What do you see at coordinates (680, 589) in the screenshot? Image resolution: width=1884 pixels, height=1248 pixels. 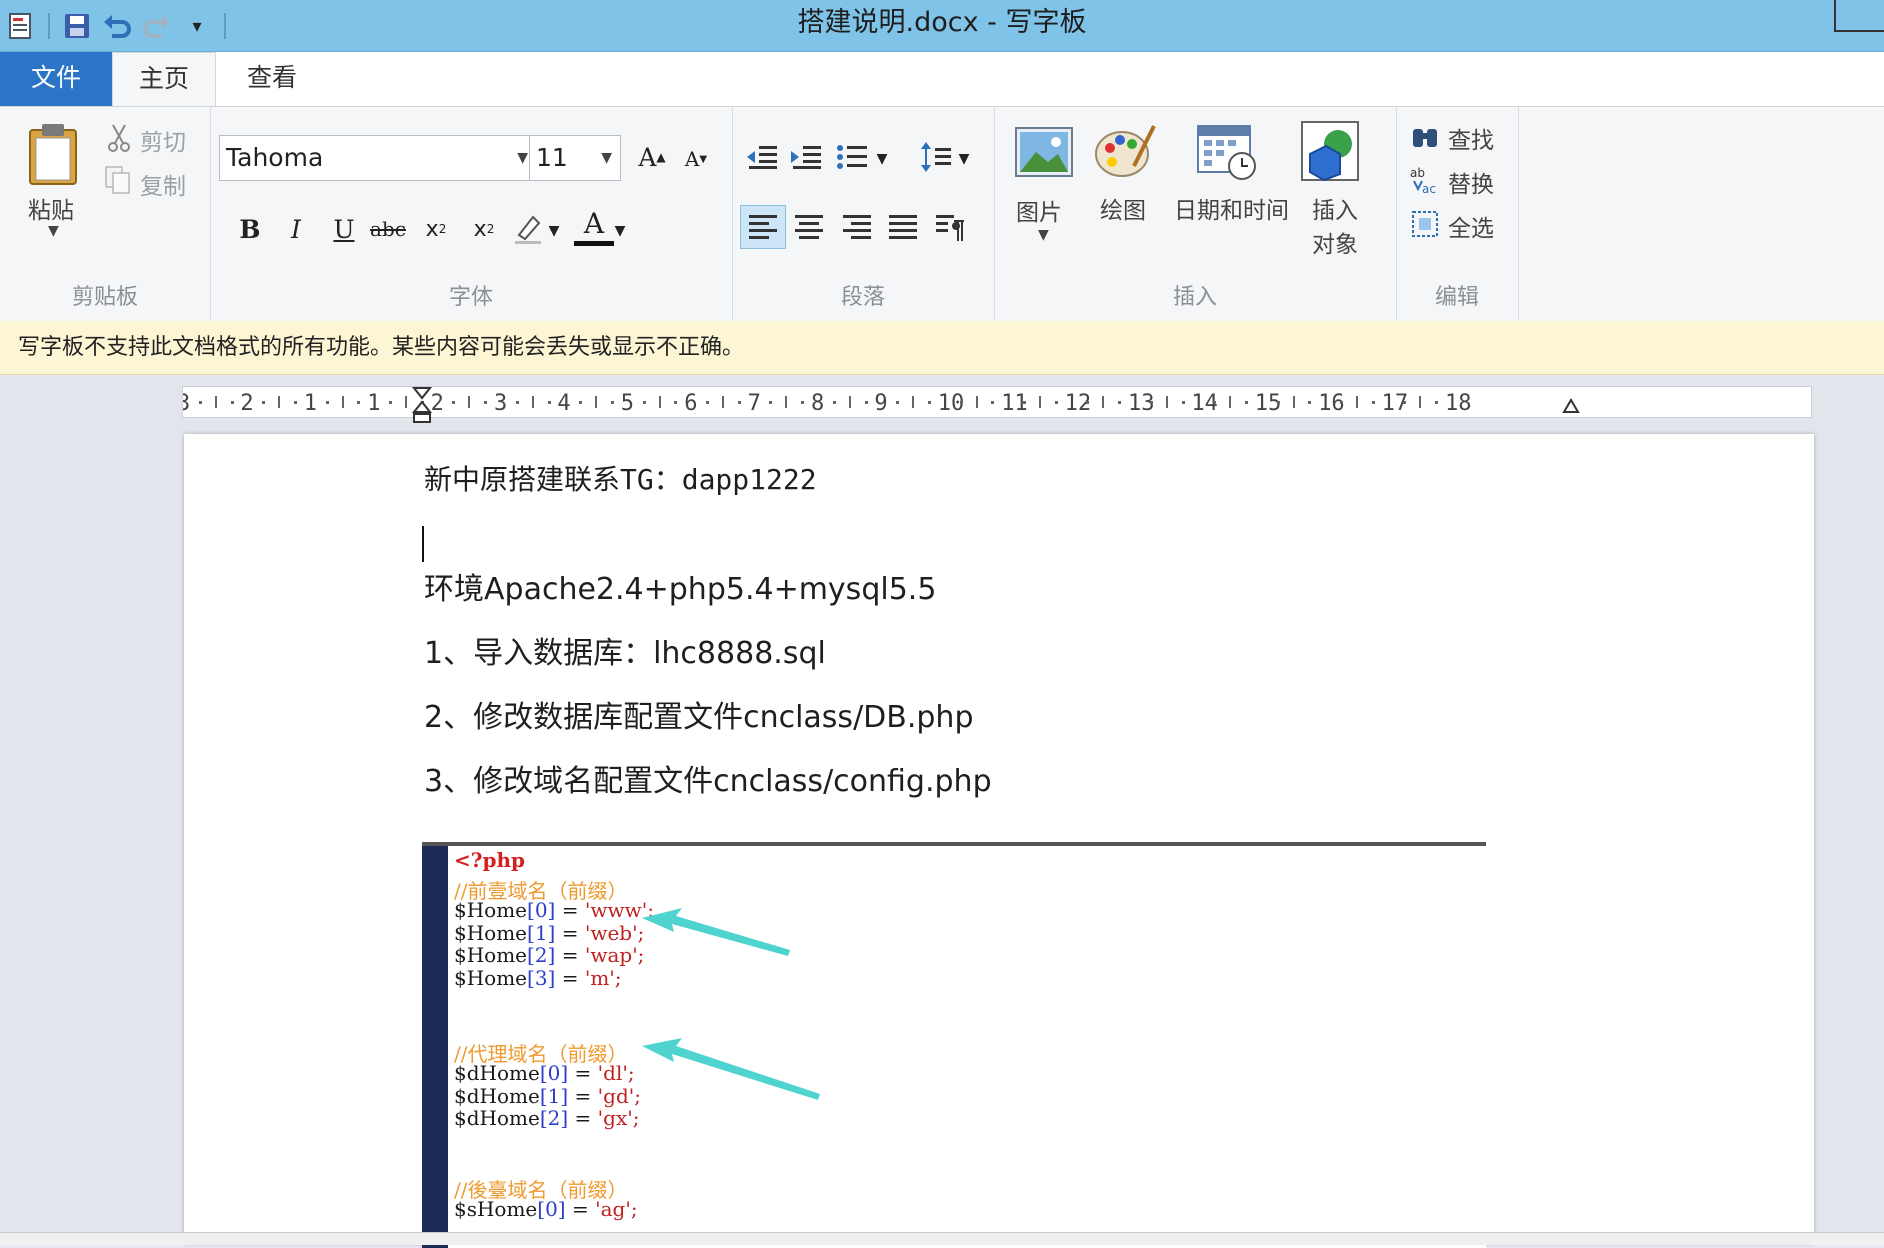 I see `doc-line-env: 环境Apache2.4+php5.4+mysql5.5` at bounding box center [680, 589].